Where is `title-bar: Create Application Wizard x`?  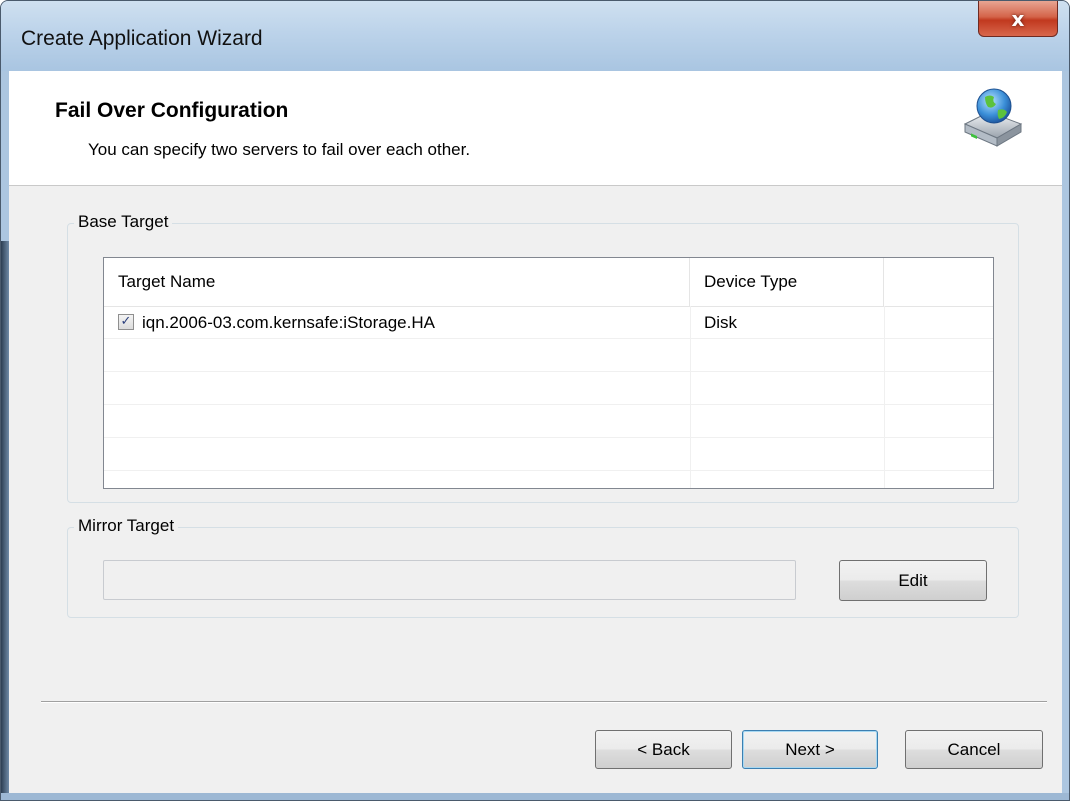 title-bar: Create Application Wizard x is located at coordinates (535, 36).